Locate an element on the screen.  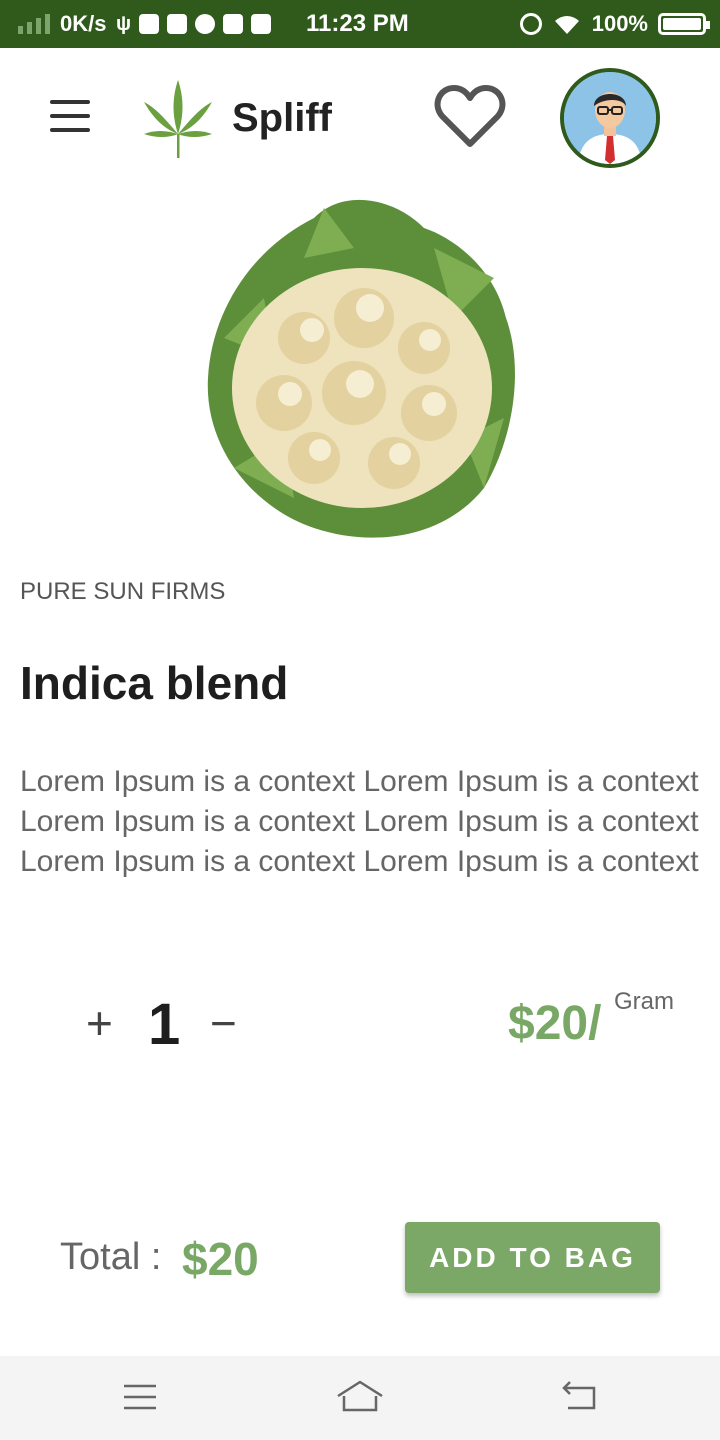
quantity-increase-button: + is located at coordinates (99, 1023).